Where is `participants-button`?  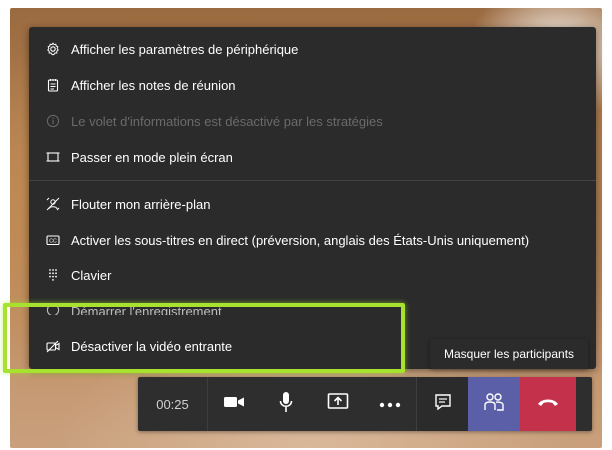 participants-button is located at coordinates (494, 404).